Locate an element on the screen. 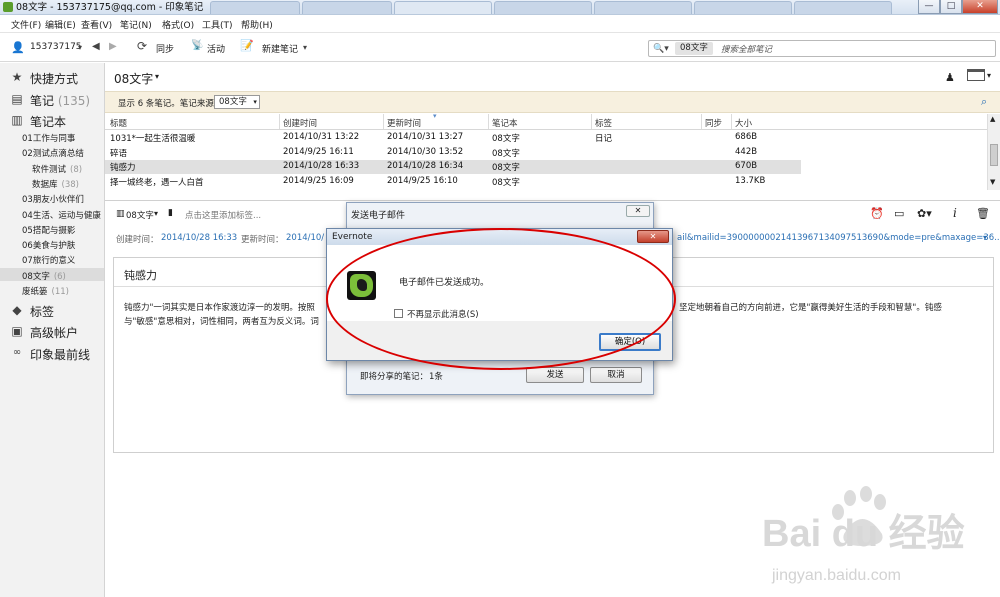 The image size is (1000, 597). info-icon: i is located at coordinates (955, 213).